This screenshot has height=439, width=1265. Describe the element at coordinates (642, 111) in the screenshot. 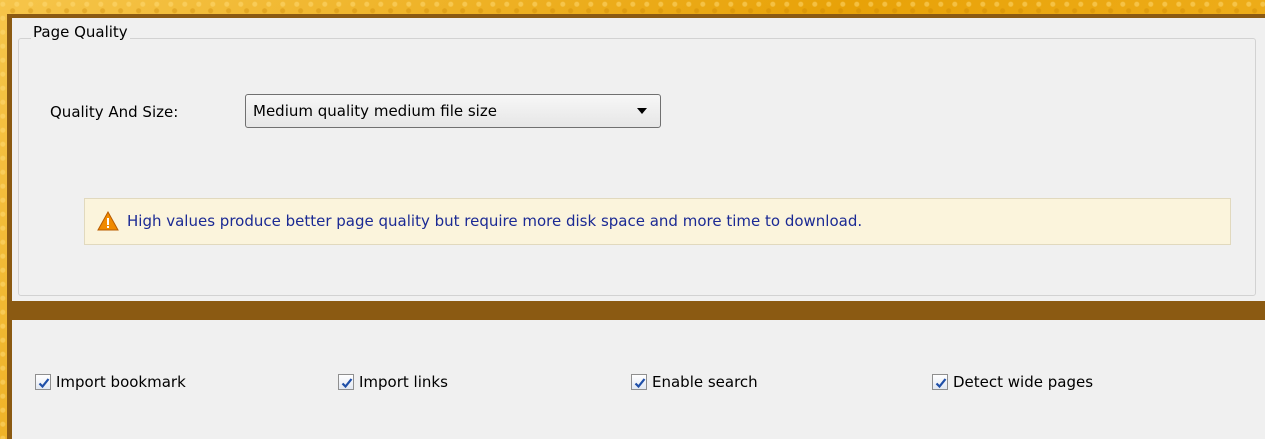

I see `chevron-down-icon` at that location.